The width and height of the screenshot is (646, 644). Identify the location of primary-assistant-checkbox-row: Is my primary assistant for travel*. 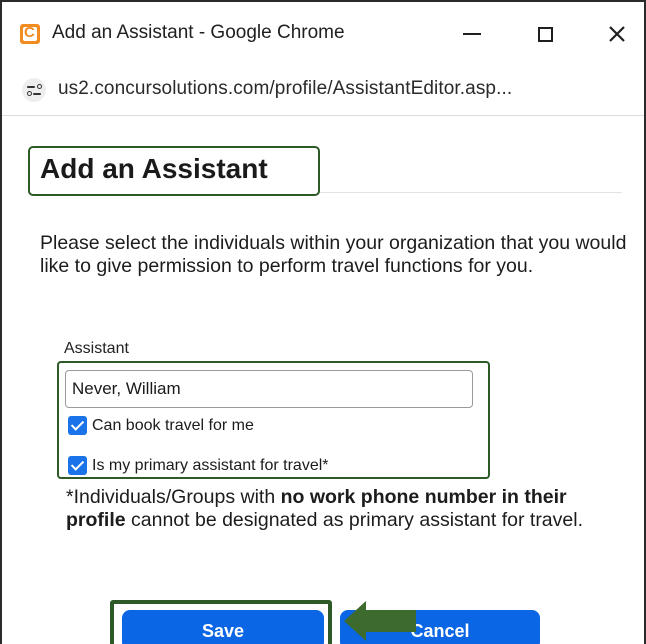
(198, 465).